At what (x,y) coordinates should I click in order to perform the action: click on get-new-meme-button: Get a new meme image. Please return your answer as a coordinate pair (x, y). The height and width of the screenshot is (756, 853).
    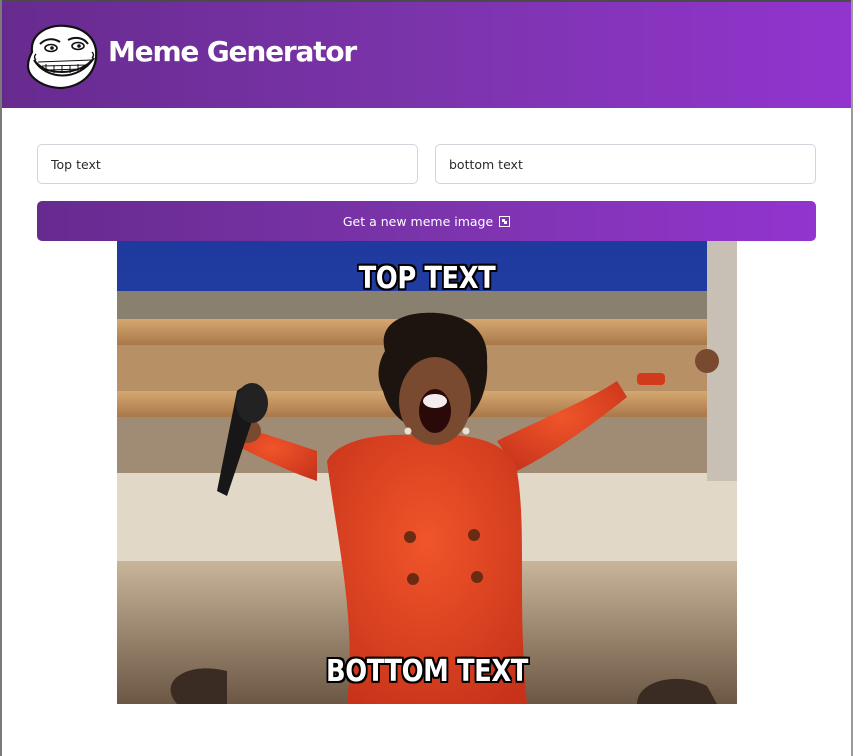
    Looking at the image, I should click on (426, 221).